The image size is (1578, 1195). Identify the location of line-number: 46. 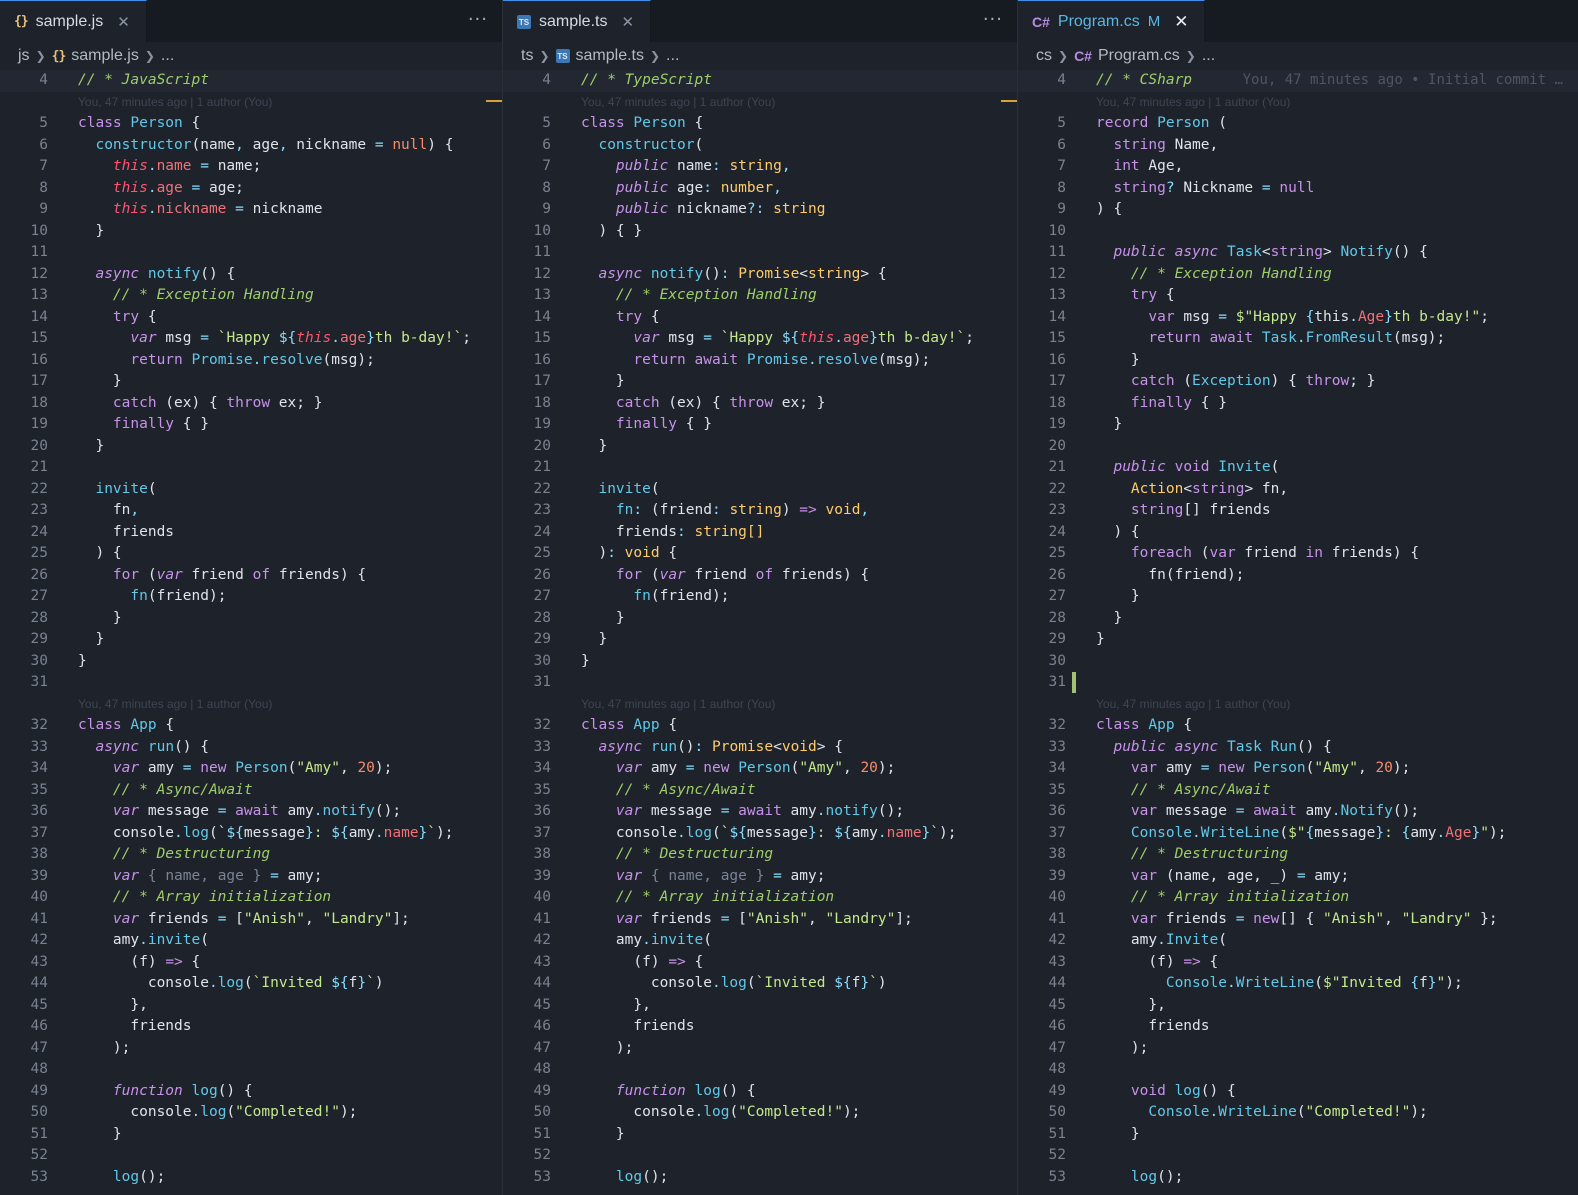
(1057, 1026).